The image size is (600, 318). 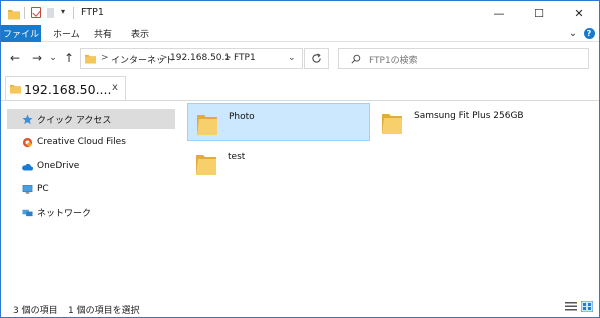 I want to click on search-input: FTP1の検索, so click(x=393, y=59).